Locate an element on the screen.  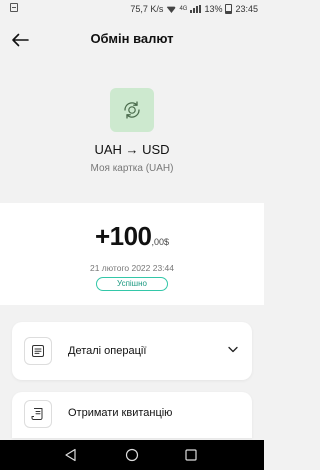
header: Обмін валют is located at coordinates (132, 40).